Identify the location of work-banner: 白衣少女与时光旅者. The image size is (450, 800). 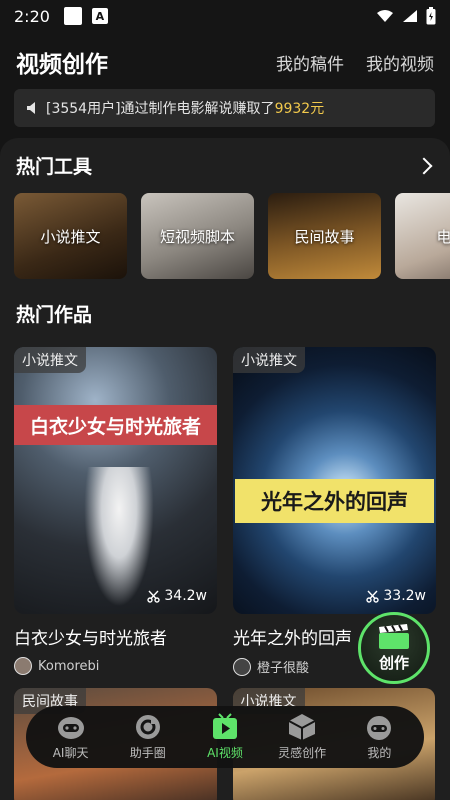
(115, 425).